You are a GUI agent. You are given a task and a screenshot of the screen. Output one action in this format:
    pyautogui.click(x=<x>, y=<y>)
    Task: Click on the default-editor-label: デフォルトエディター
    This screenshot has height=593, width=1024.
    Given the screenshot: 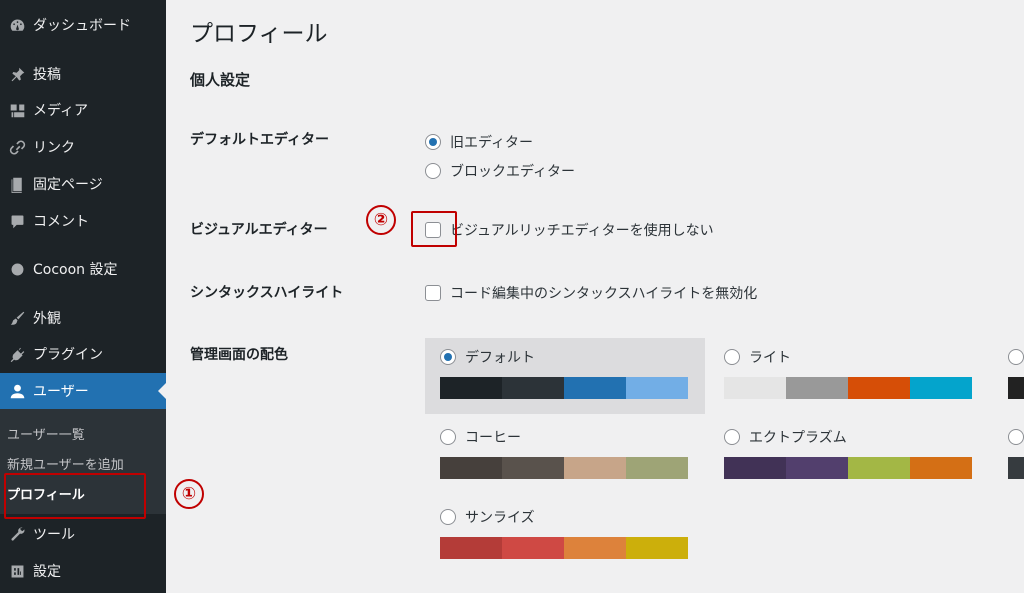 What is the action you would take?
    pyautogui.click(x=260, y=140)
    